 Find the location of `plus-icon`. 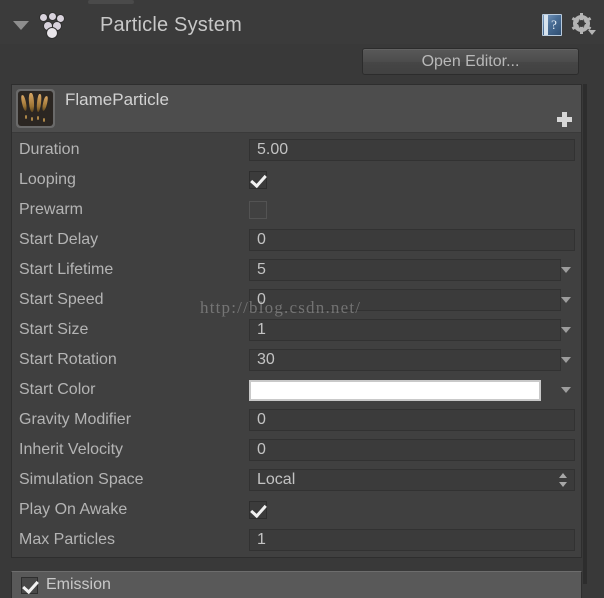

plus-icon is located at coordinates (564, 119).